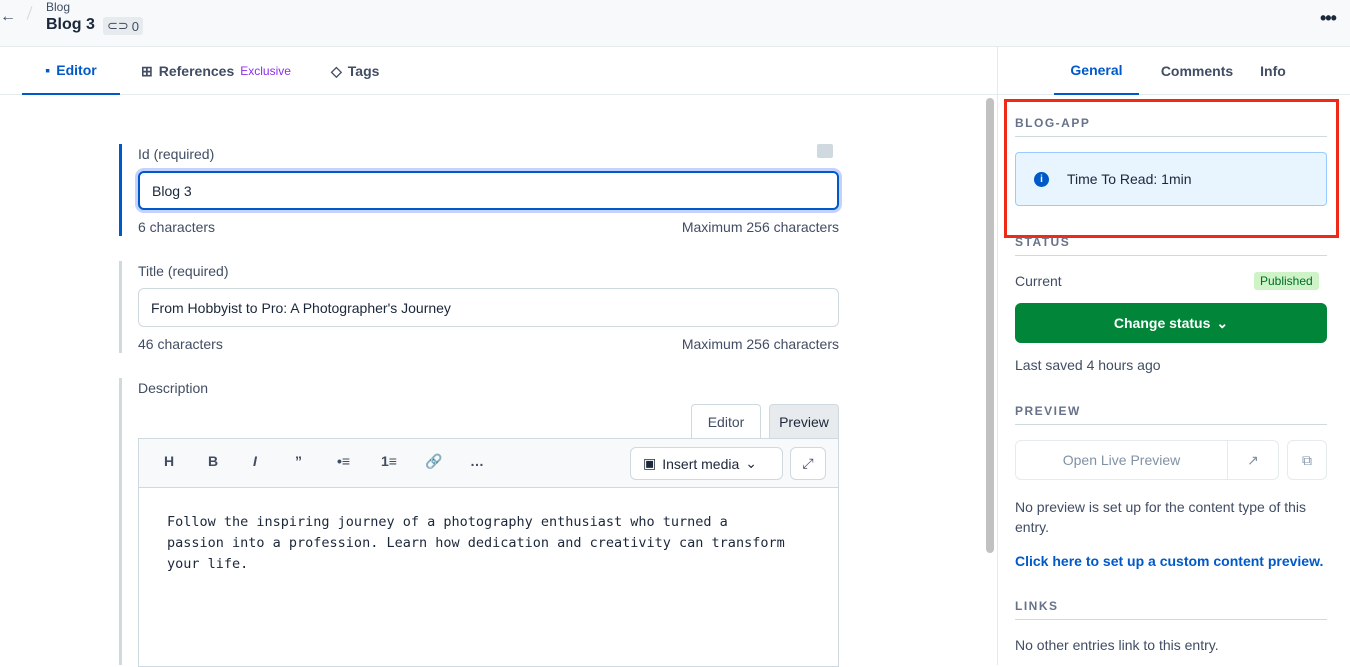 Image resolution: width=1350 pixels, height=667 pixels. What do you see at coordinates (1171, 168) in the screenshot?
I see `highlight-box` at bounding box center [1171, 168].